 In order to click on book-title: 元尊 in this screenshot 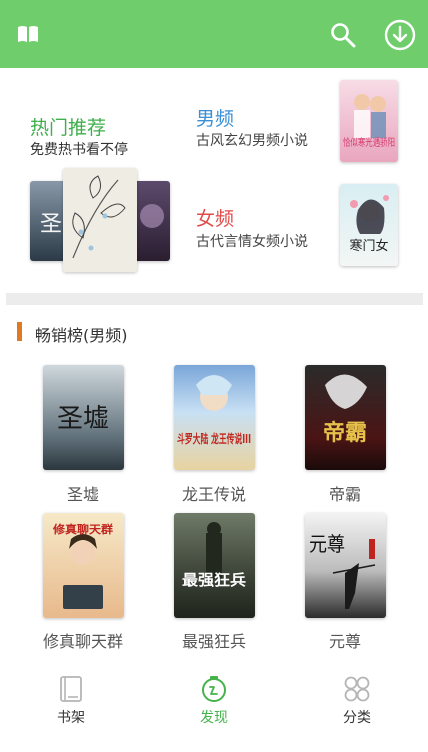, I will do `click(344, 641)`.